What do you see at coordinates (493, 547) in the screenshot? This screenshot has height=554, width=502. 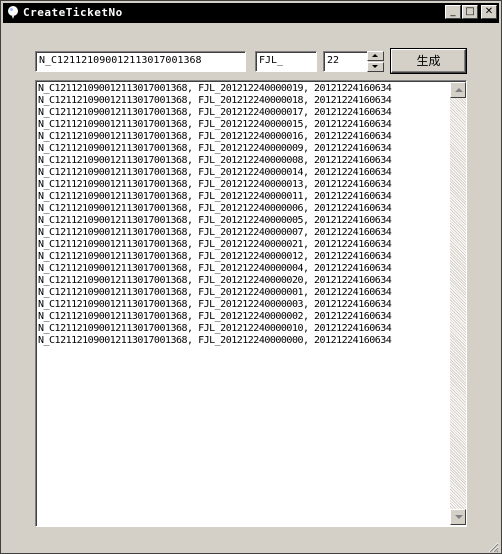 I see `resize-grip-icon` at bounding box center [493, 547].